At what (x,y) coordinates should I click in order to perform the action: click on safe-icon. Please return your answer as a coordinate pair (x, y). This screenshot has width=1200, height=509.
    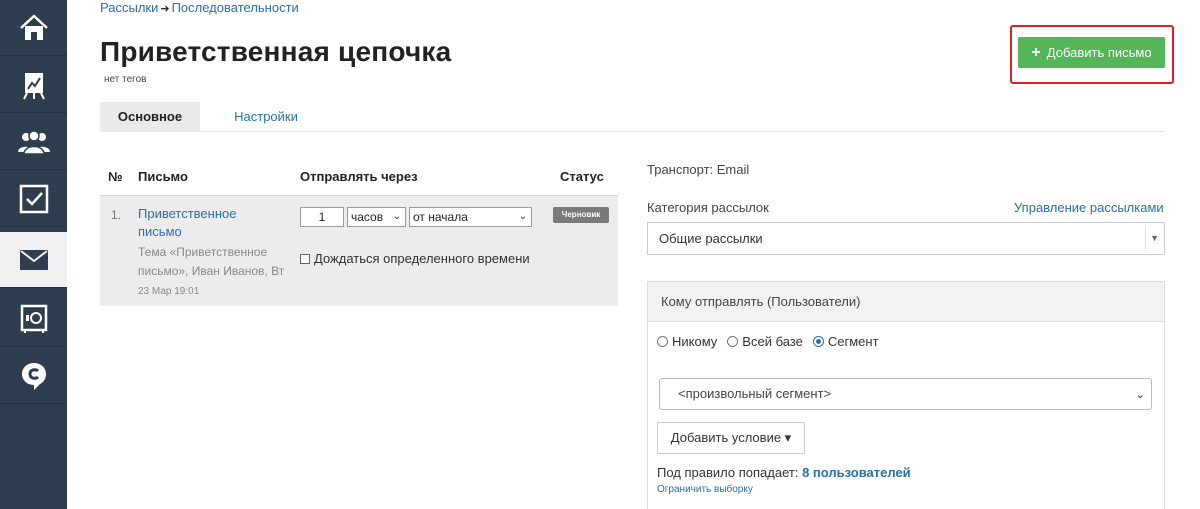
    Looking at the image, I should click on (33, 318).